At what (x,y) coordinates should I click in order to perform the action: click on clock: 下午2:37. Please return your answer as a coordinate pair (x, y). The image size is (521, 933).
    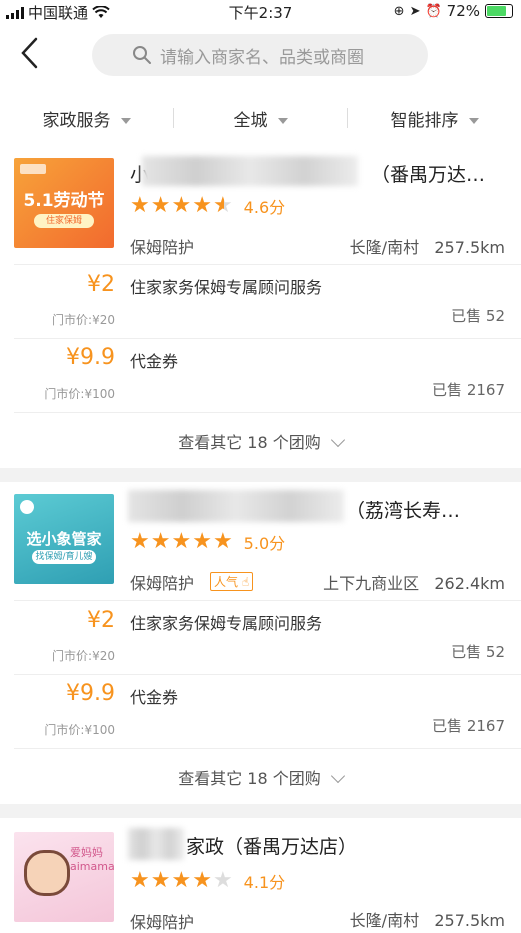
    Looking at the image, I should click on (260, 13).